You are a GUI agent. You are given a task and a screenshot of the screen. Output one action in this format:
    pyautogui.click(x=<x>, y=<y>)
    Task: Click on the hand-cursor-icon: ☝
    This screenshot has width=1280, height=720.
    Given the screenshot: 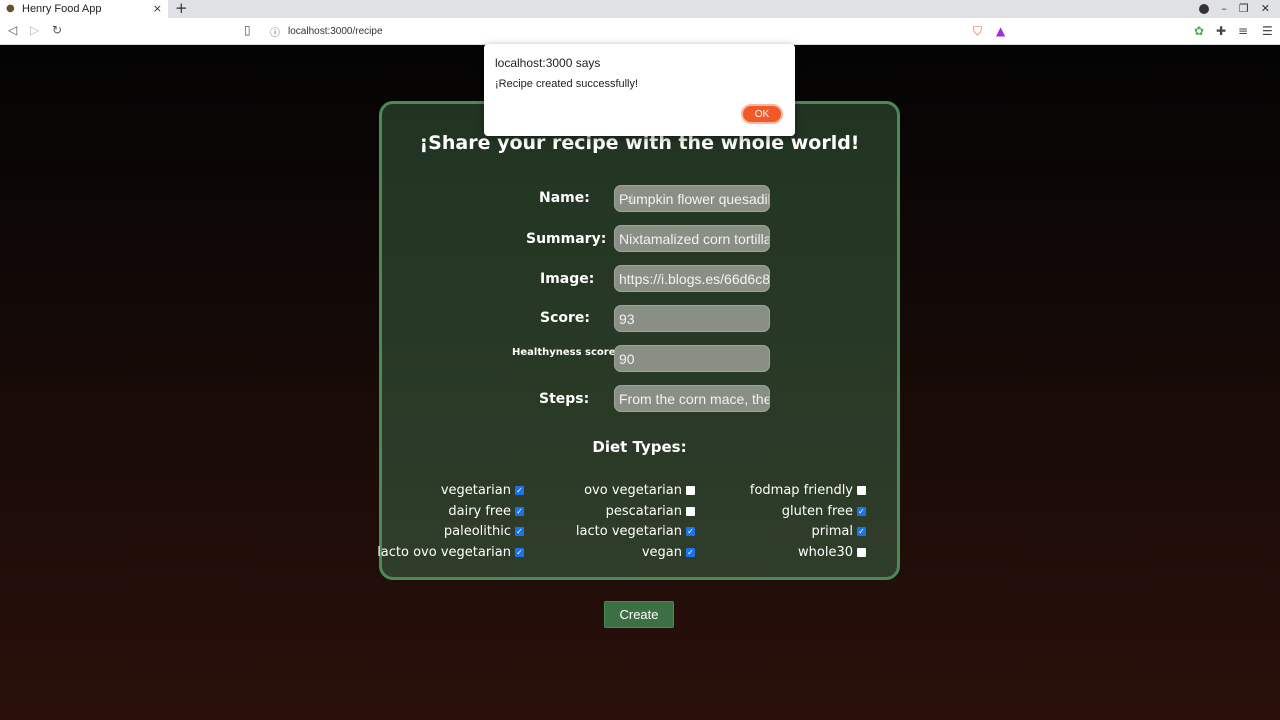 What is the action you would take?
    pyautogui.click(x=630, y=198)
    